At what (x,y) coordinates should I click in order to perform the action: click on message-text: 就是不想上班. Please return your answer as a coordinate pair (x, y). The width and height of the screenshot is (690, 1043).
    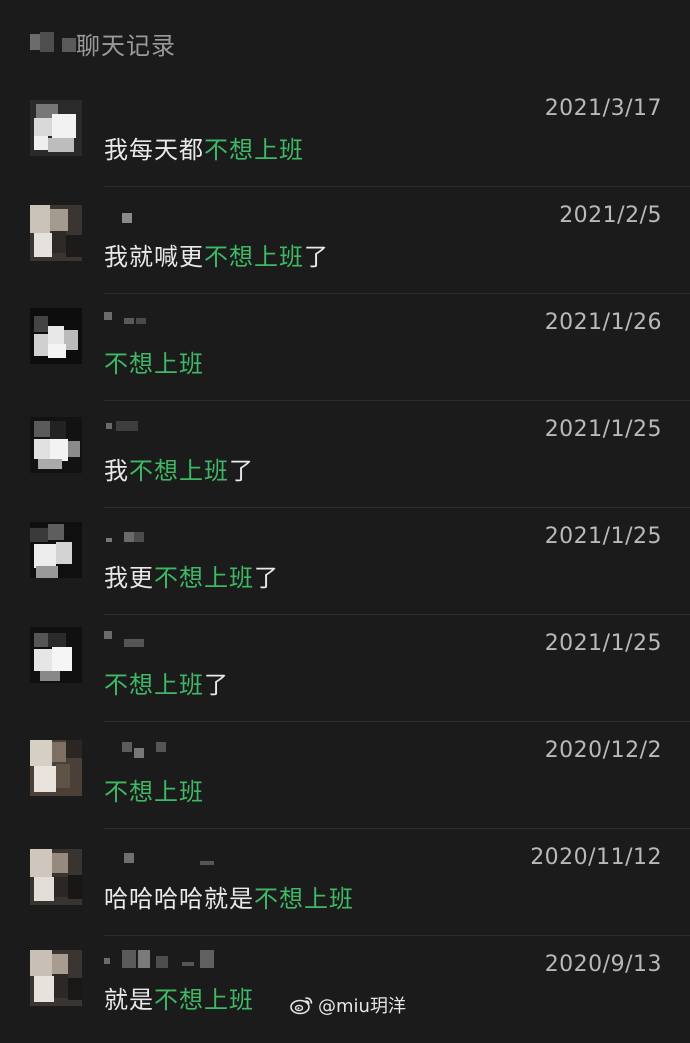
    Looking at the image, I should click on (179, 1000).